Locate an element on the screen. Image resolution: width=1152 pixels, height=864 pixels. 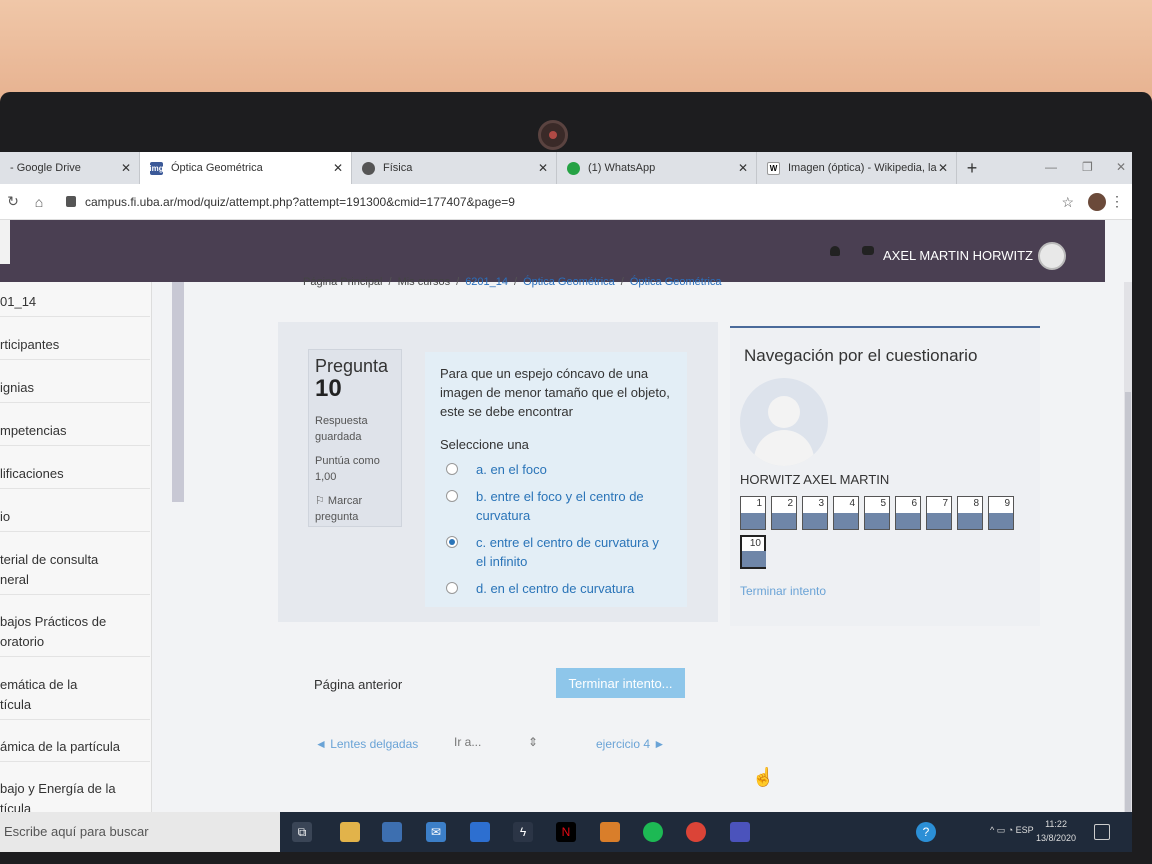
scrollbar-thumb is located at coordinates (1128, 602).